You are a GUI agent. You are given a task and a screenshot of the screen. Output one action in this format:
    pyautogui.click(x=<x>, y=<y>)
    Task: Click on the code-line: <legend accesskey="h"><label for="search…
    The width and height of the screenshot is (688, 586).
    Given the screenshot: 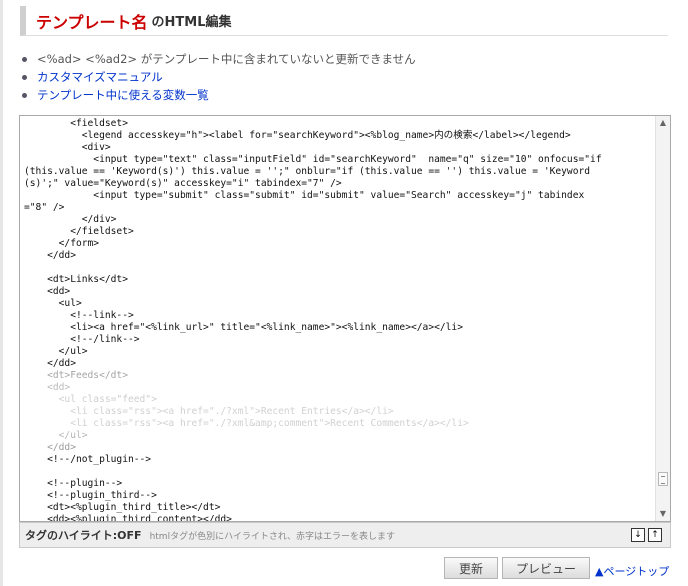 What is the action you would take?
    pyautogui.click(x=297, y=135)
    